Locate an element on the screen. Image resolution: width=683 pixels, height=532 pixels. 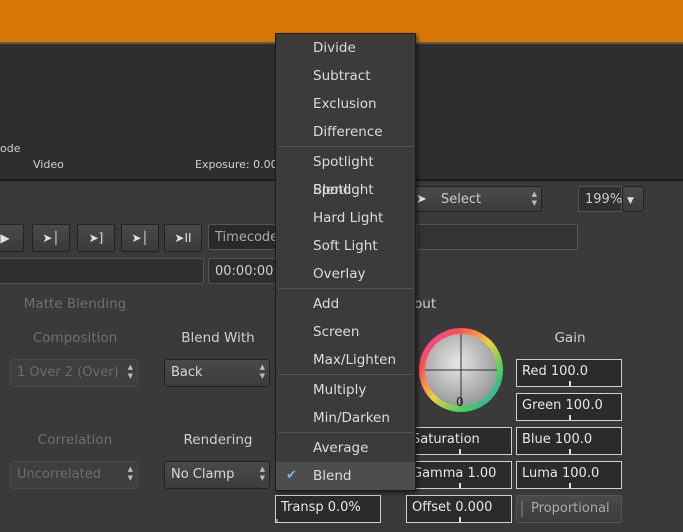
menu-item-overlay: Overlay is located at coordinates (345, 274).